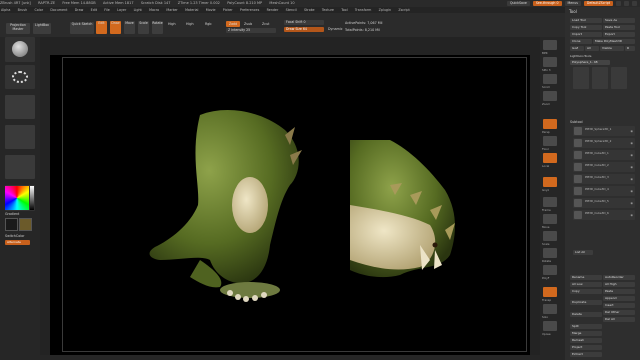 The height and width of the screenshot is (360, 640). What do you see at coordinates (550, 326) in the screenshot?
I see `xpose-icon` at bounding box center [550, 326].